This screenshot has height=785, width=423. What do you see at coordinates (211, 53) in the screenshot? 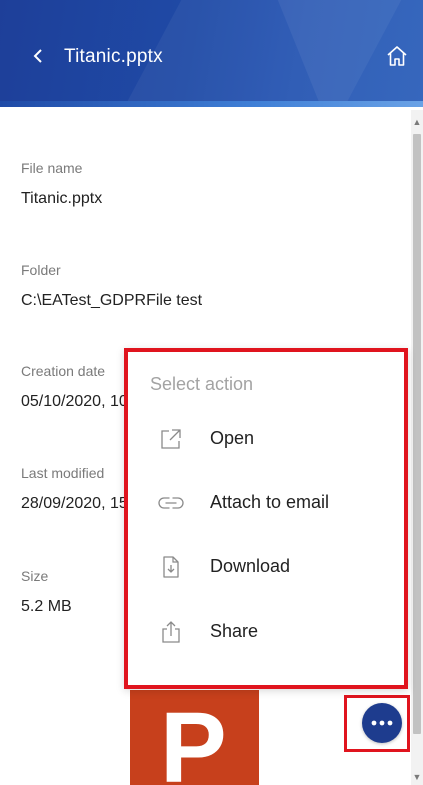
I see `app-header: Titanic.pptx` at bounding box center [211, 53].